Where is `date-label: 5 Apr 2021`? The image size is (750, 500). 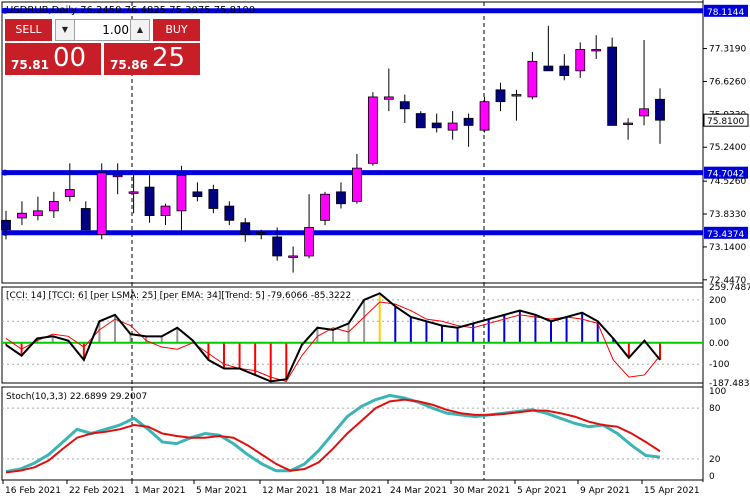
date-label: 5 Apr 2021 is located at coordinates (542, 491).